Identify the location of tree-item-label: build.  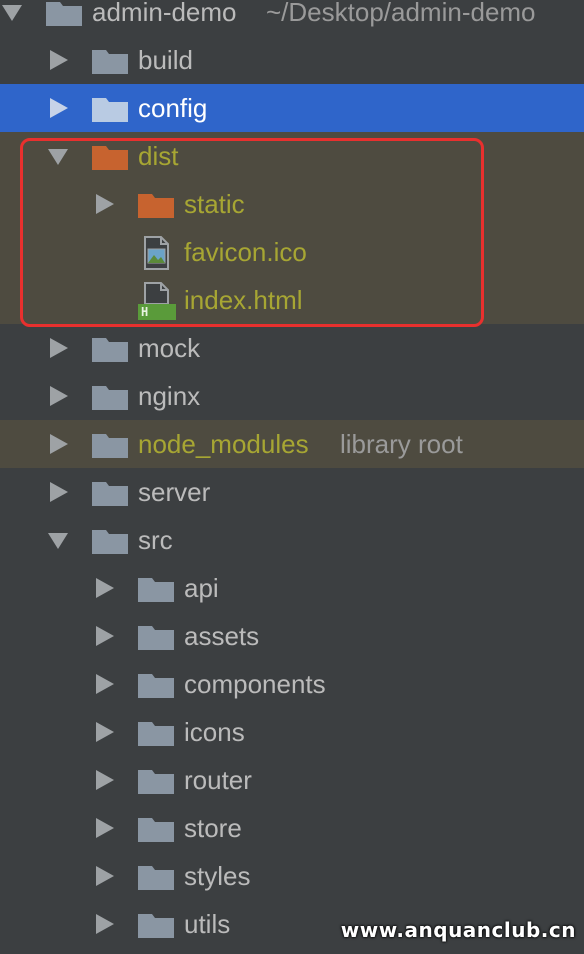
(165, 60).